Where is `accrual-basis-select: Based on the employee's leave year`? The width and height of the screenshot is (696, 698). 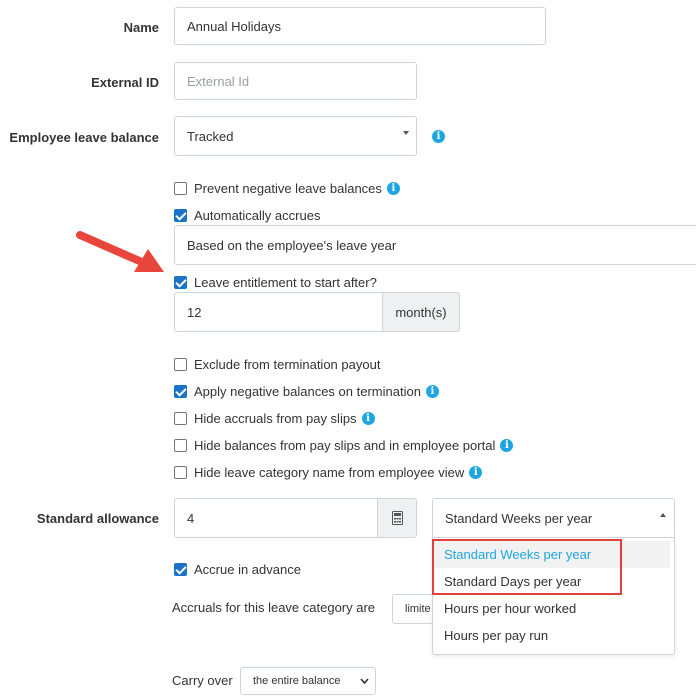
accrual-basis-select: Based on the employee's leave year is located at coordinates (435, 245).